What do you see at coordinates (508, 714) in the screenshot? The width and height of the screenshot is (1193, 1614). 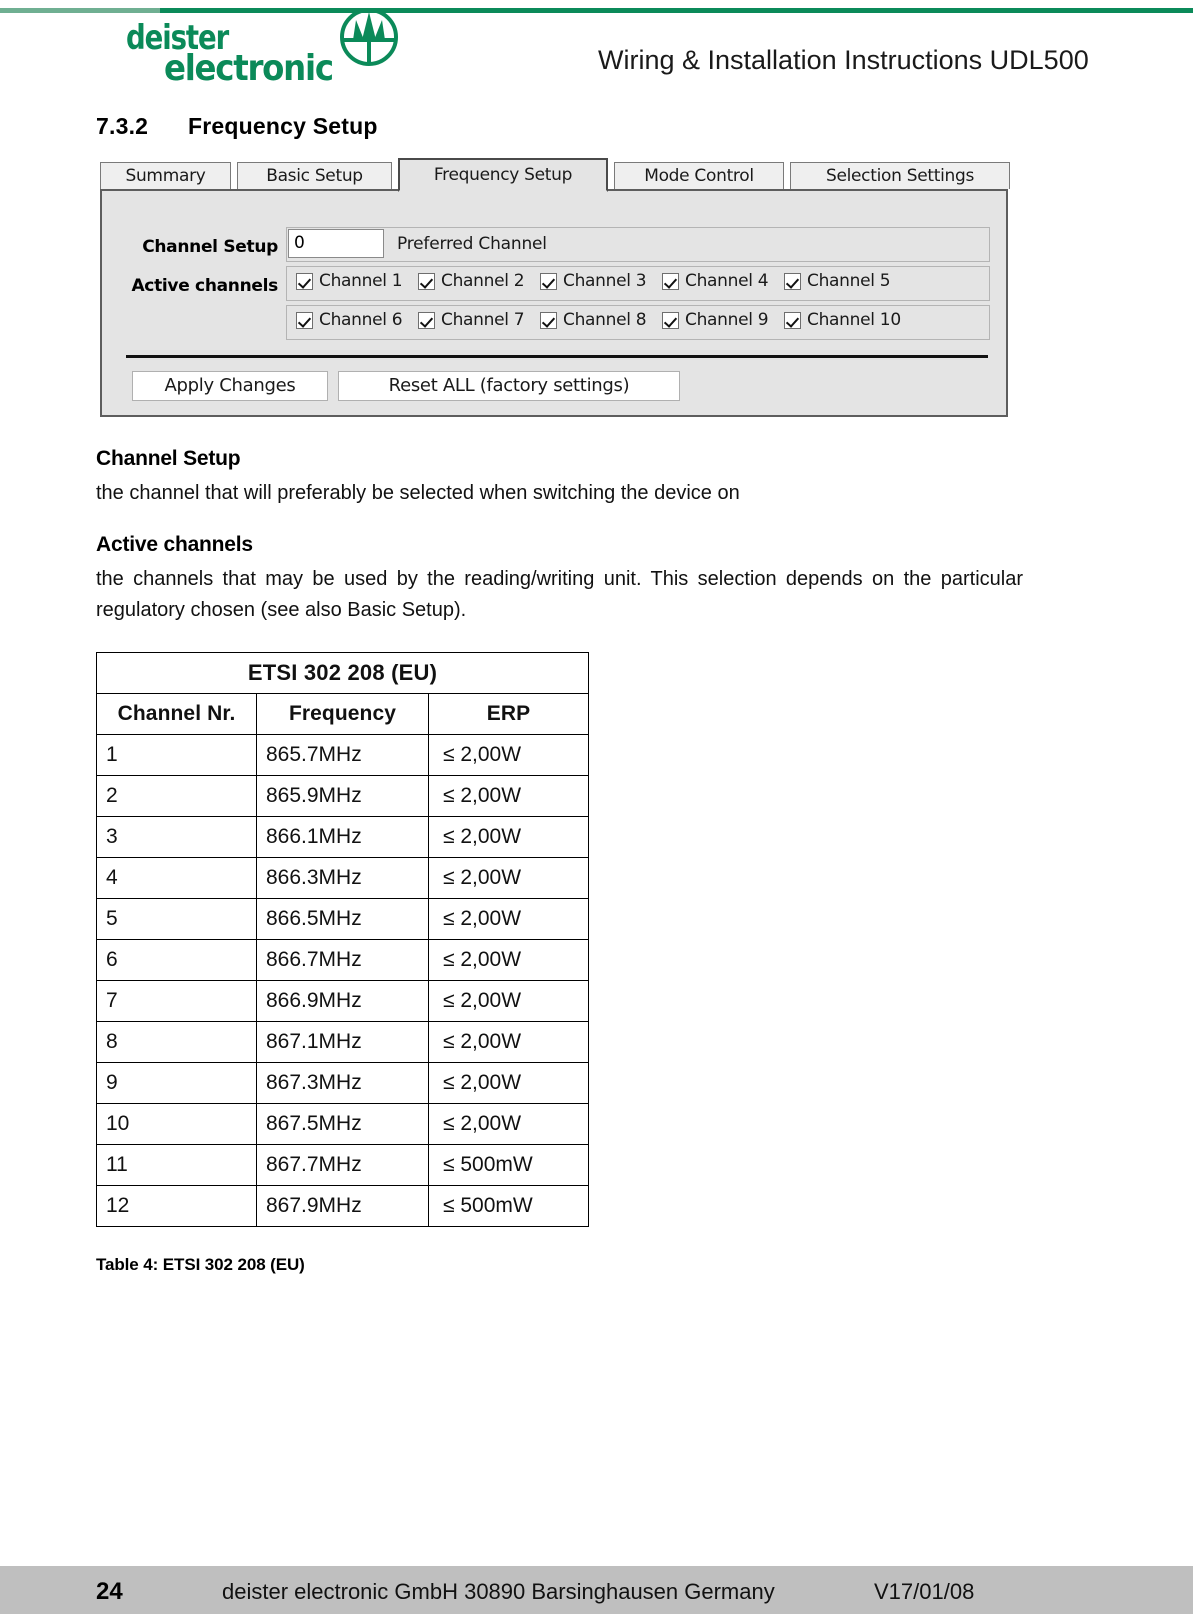 I see `column-header-erp: ERP` at bounding box center [508, 714].